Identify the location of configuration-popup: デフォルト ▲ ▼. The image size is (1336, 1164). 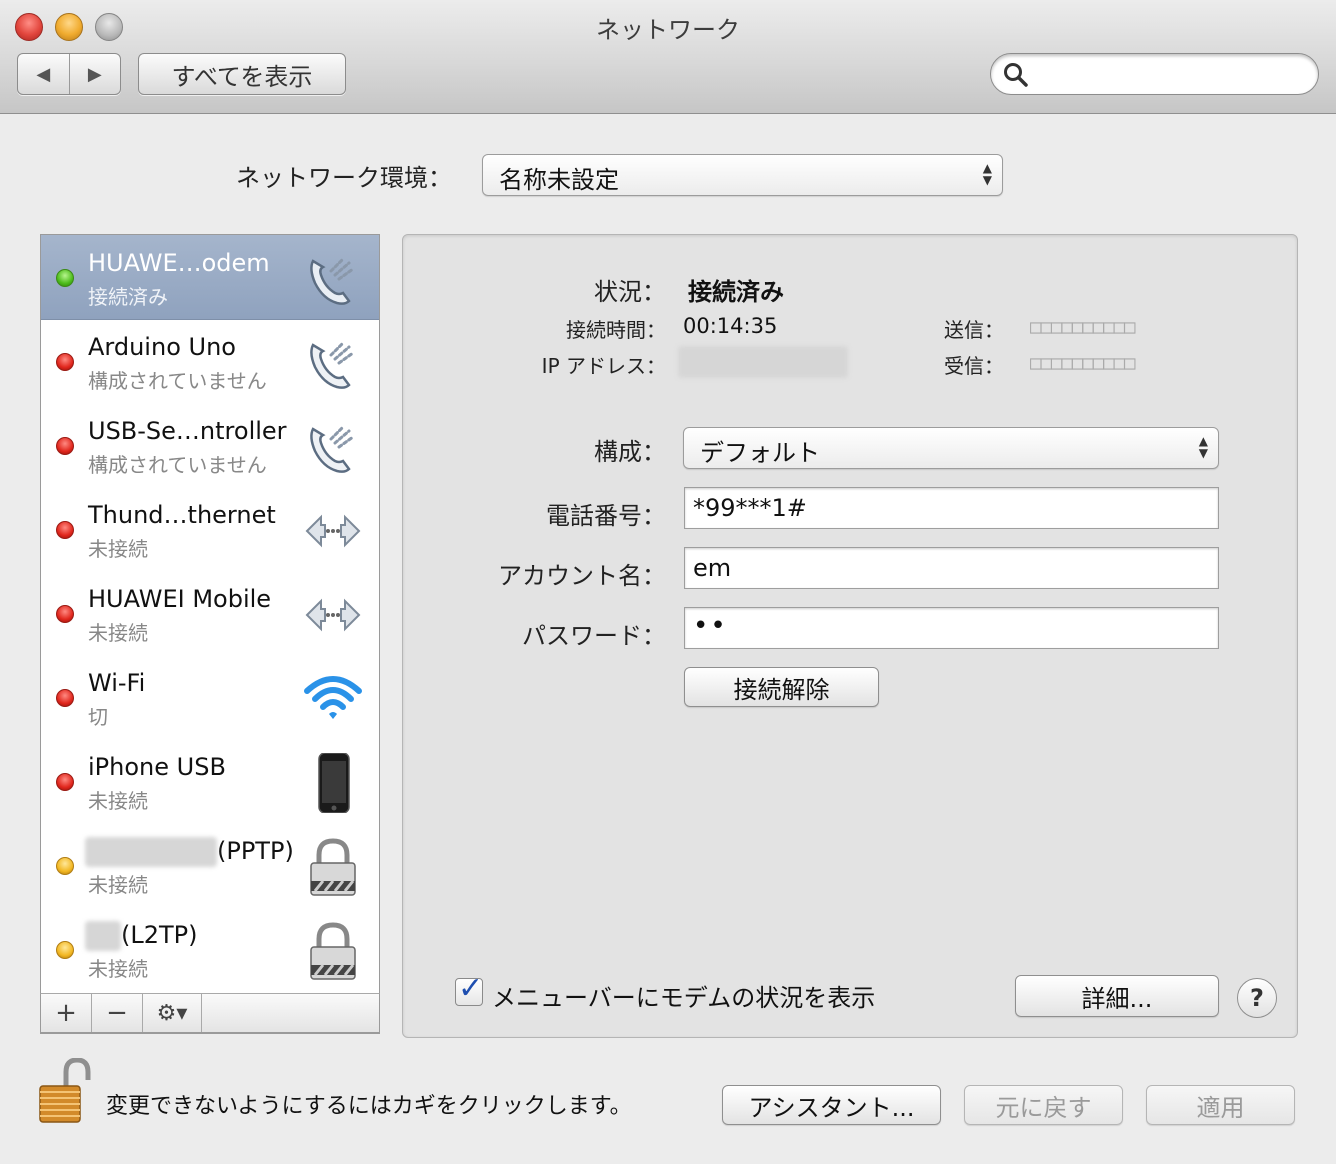
(951, 448).